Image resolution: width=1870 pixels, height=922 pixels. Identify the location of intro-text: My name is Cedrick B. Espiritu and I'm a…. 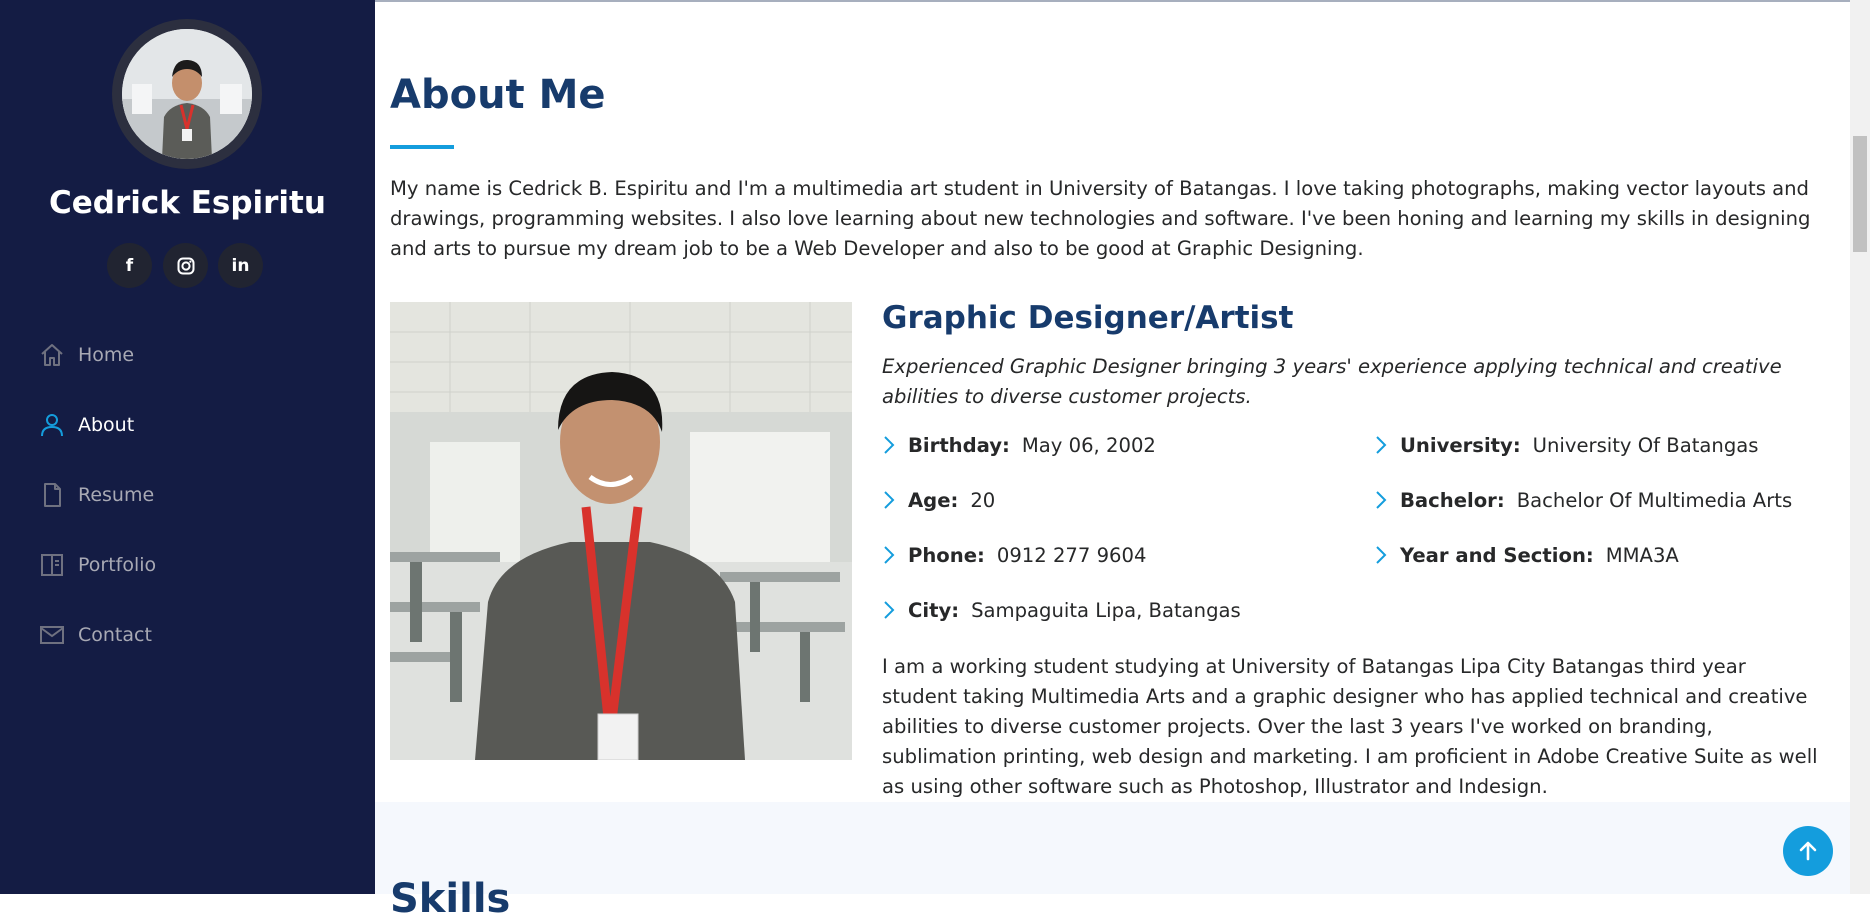
(1100, 218).